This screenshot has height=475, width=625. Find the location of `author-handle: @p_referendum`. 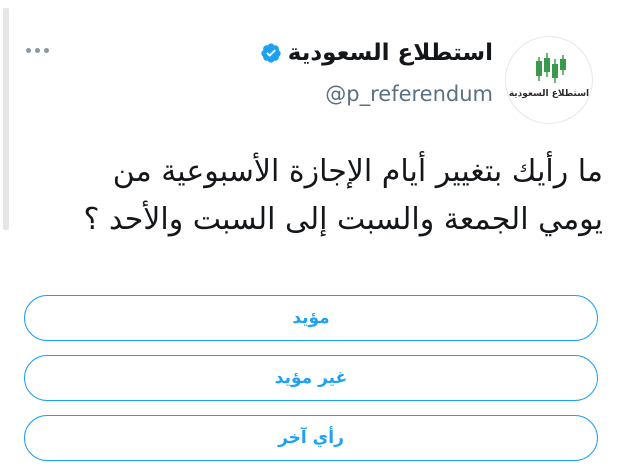

author-handle: @p_referendum is located at coordinates (409, 94).